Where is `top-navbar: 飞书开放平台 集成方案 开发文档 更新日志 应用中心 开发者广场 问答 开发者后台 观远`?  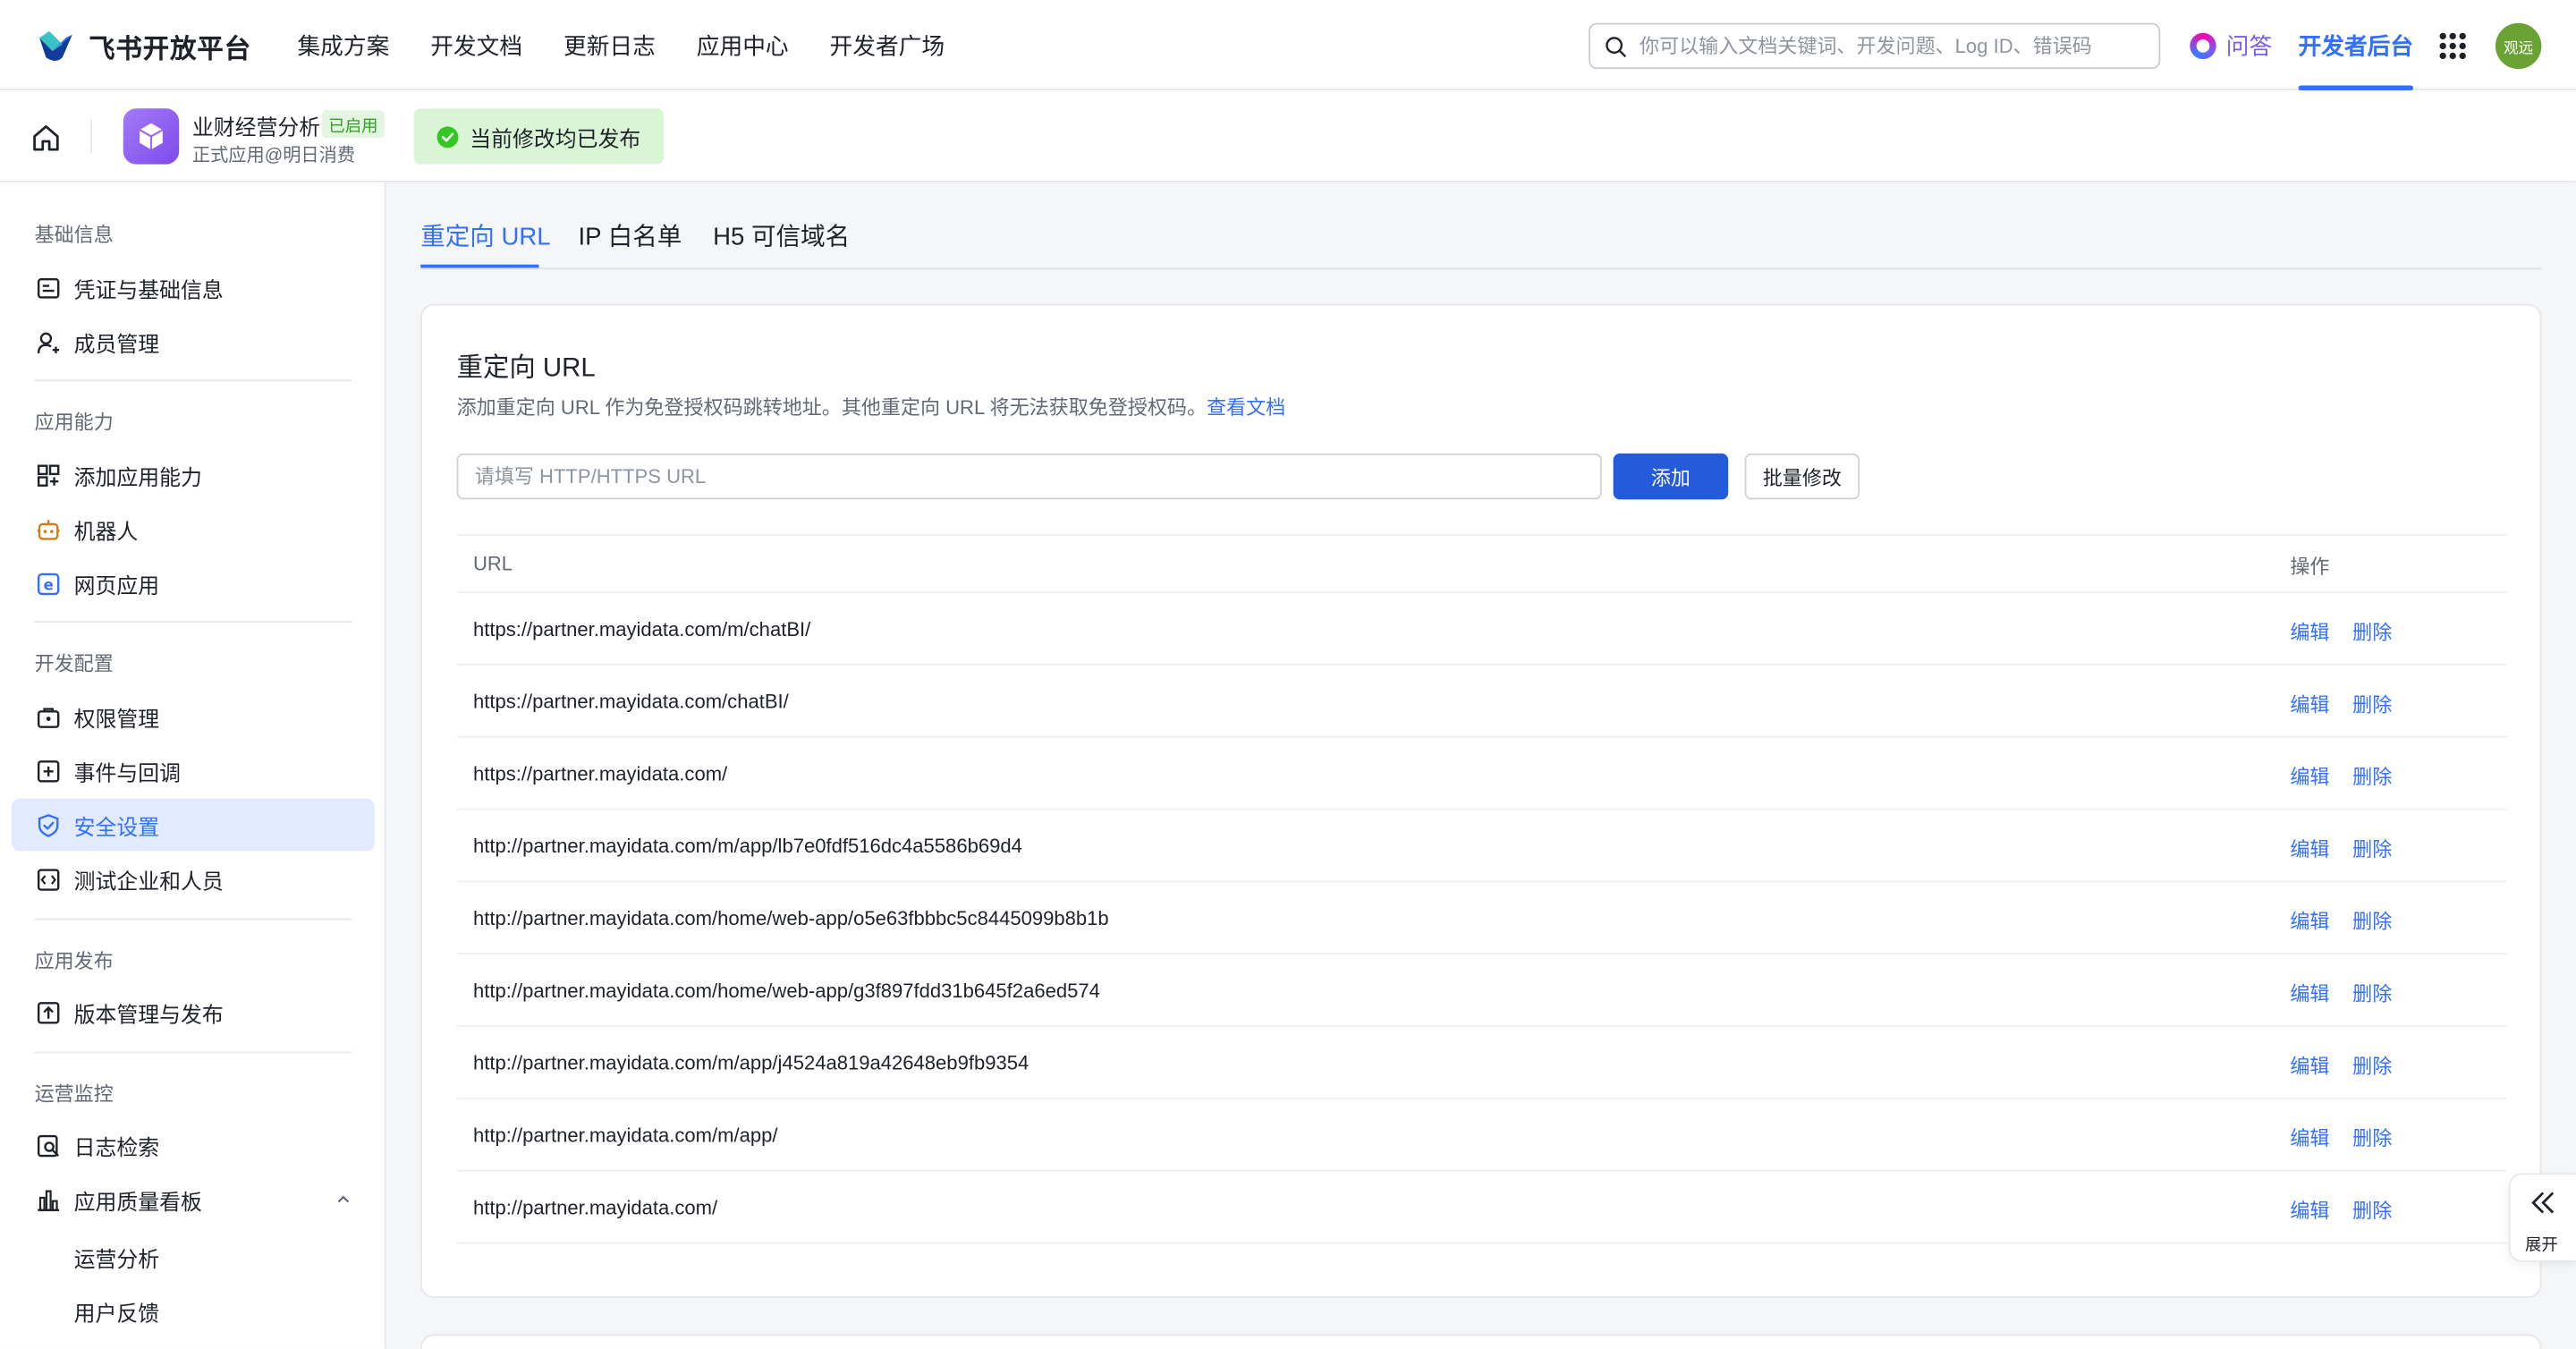 top-navbar: 飞书开放平台 集成方案 开发文档 更新日志 应用中心 开发者广场 问答 开发者后台 观远 is located at coordinates (1288, 45).